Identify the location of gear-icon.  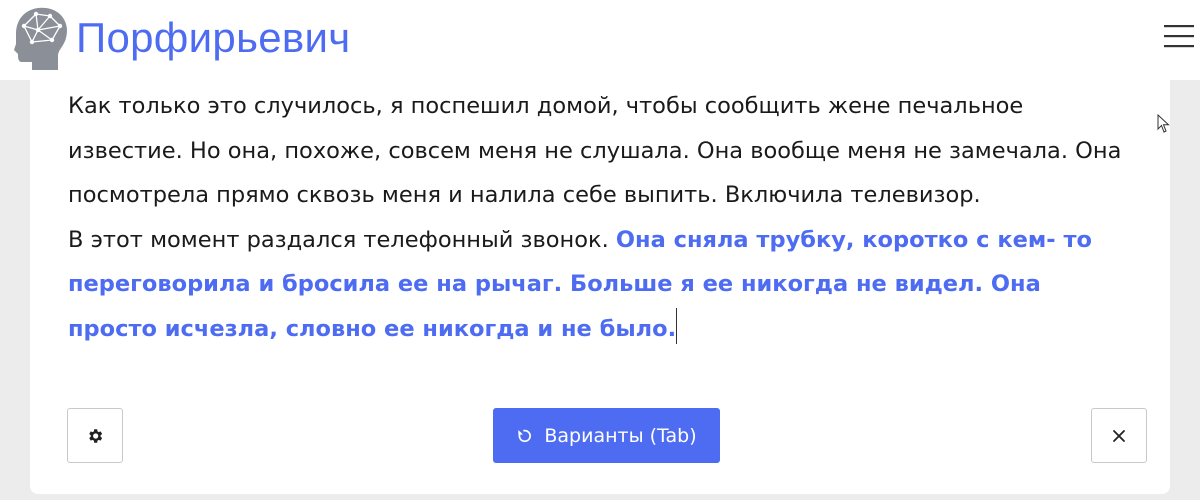
(96, 435).